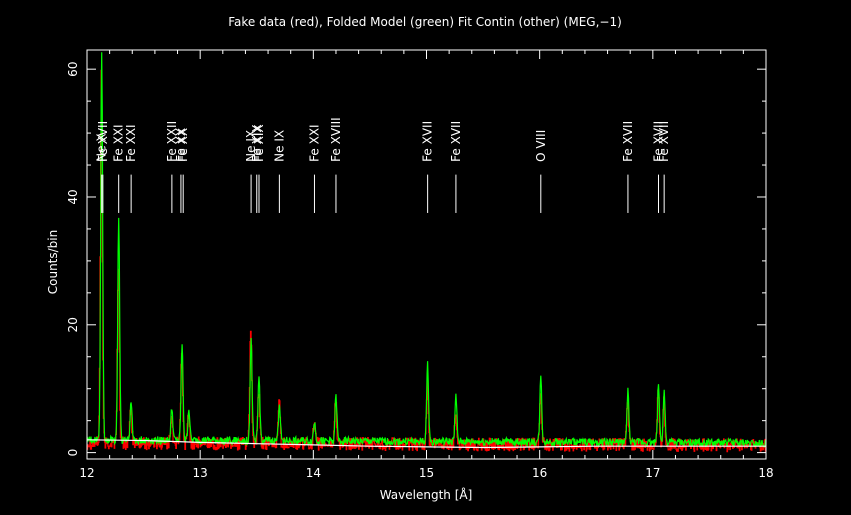 Image resolution: width=851 pixels, height=515 pixels. What do you see at coordinates (200, 473) in the screenshot?
I see `x-tick-label: 13` at bounding box center [200, 473].